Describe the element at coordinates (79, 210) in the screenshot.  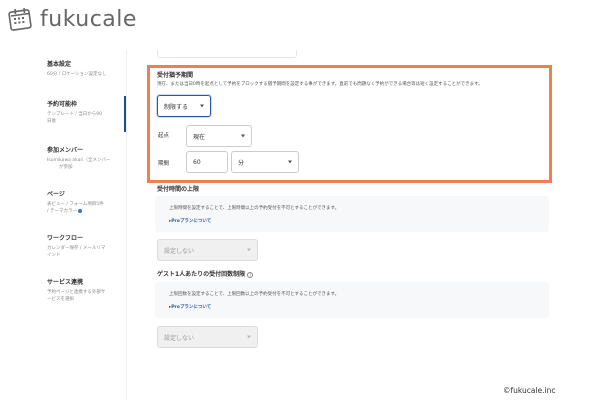
I see `theme-color-dot` at that location.